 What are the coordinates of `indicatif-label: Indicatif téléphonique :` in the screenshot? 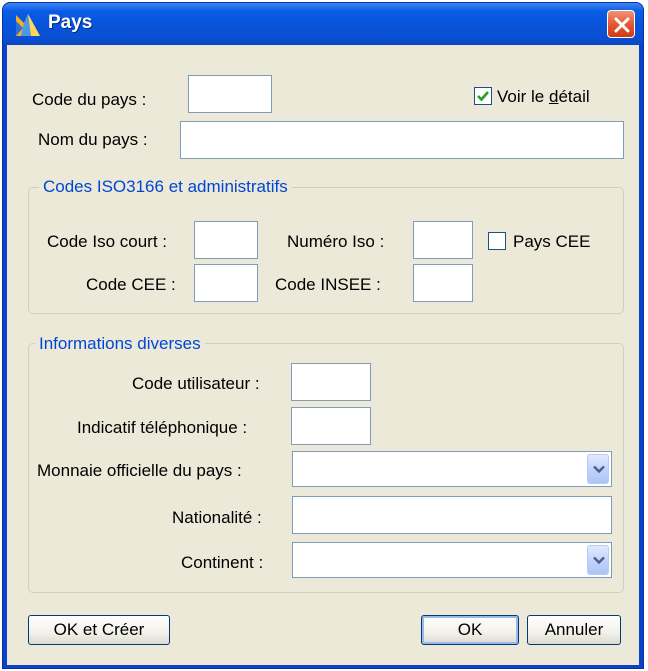 It's located at (162, 427).